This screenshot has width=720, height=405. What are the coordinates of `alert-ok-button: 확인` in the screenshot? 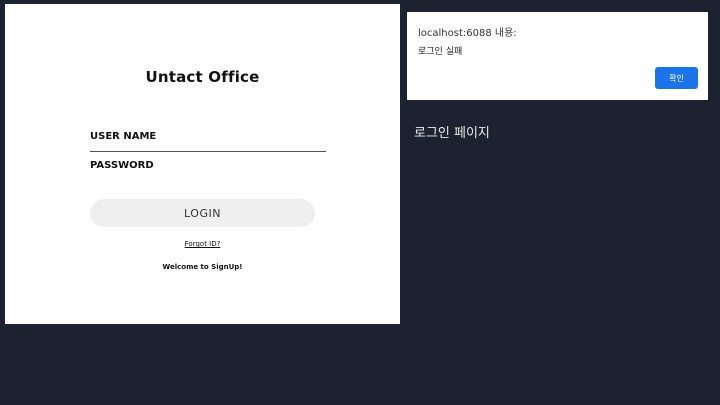 It's located at (676, 78).